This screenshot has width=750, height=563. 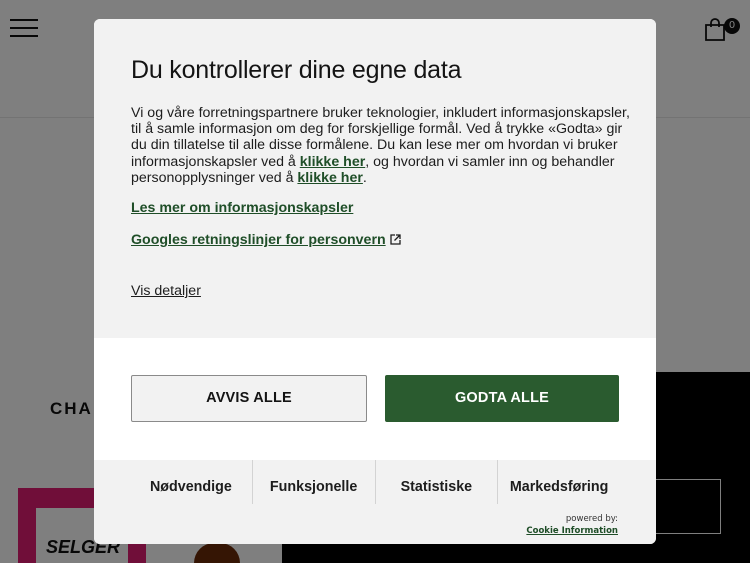 What do you see at coordinates (395, 239) in the screenshot?
I see `external-link-icon` at bounding box center [395, 239].